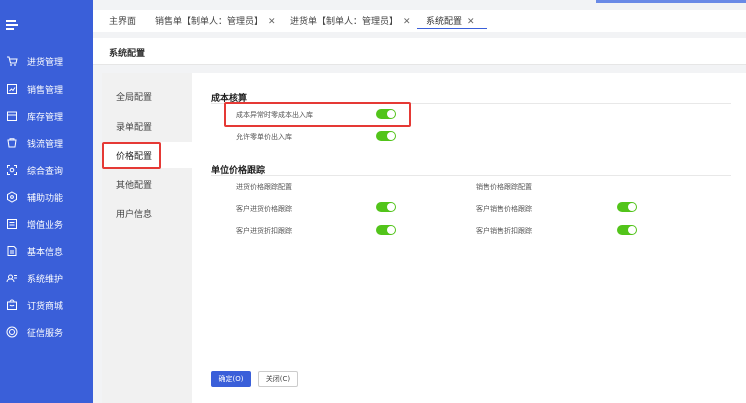 This screenshot has width=746, height=403. Describe the element at coordinates (231, 379) in the screenshot. I see `confirm-button: 确定(O)` at that location.